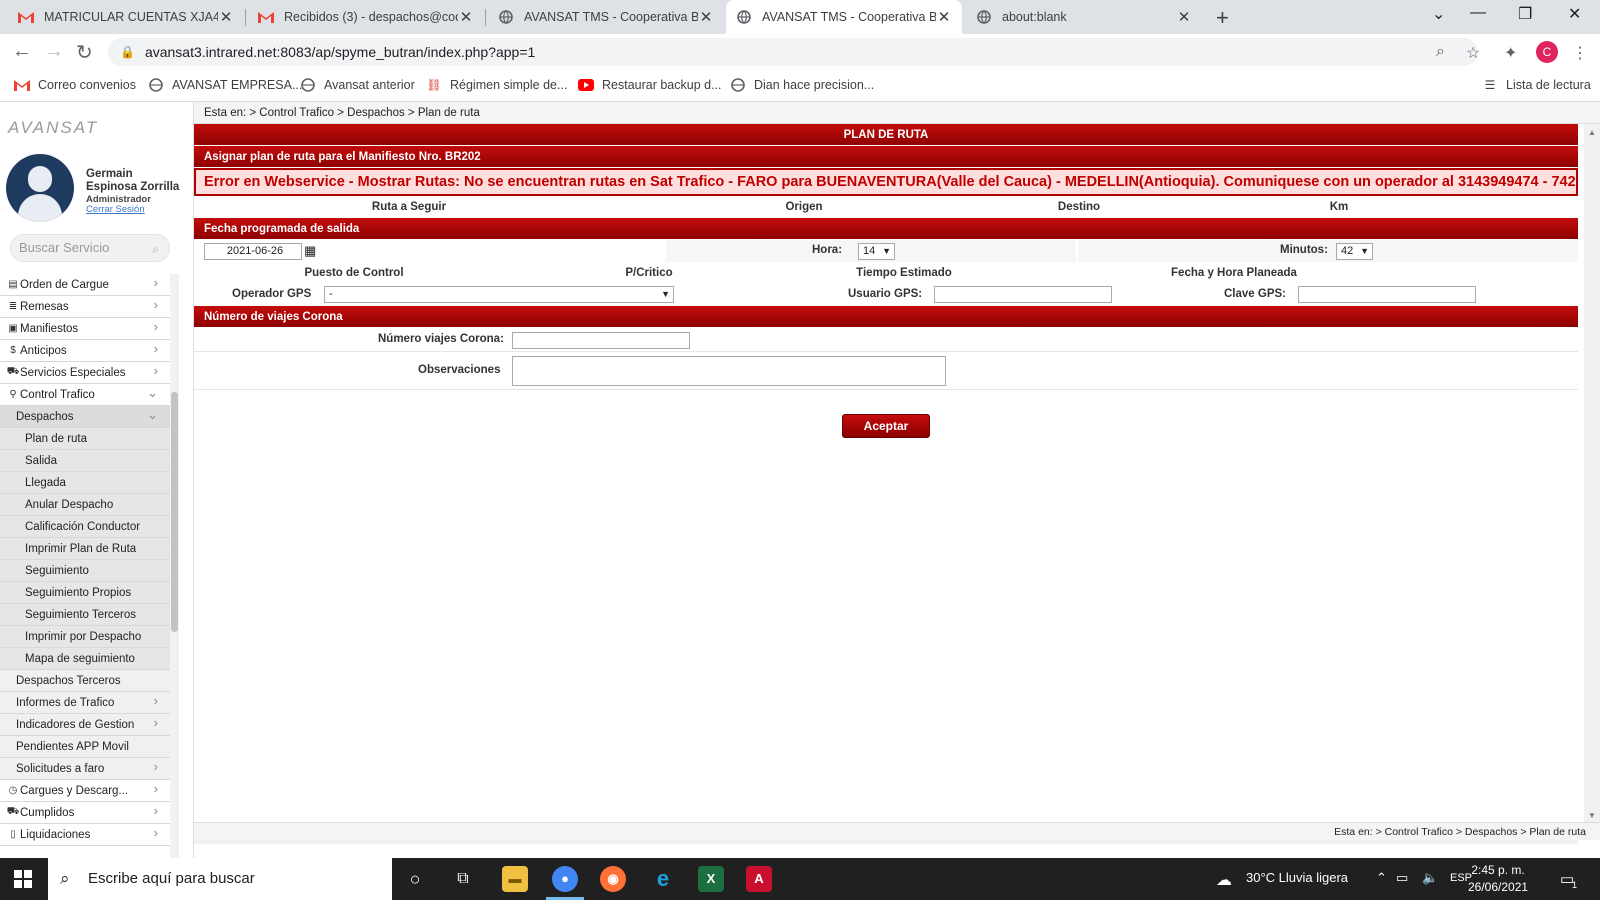 This screenshot has width=1600, height=900. Describe the element at coordinates (85, 813) in the screenshot. I see `sidebar-item-cumplidos: ⛟ Cumplidos ›` at that location.